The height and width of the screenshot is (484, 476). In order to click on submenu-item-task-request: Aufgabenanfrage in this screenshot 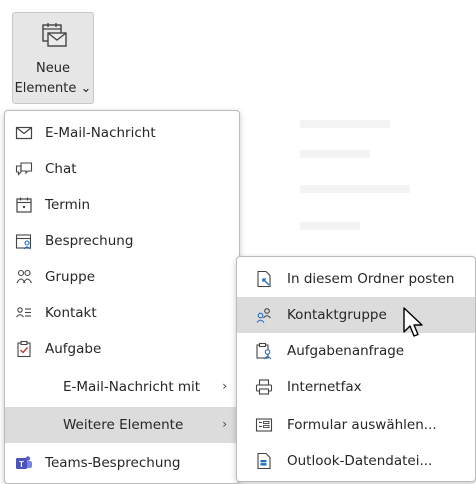, I will do `click(356, 351)`.